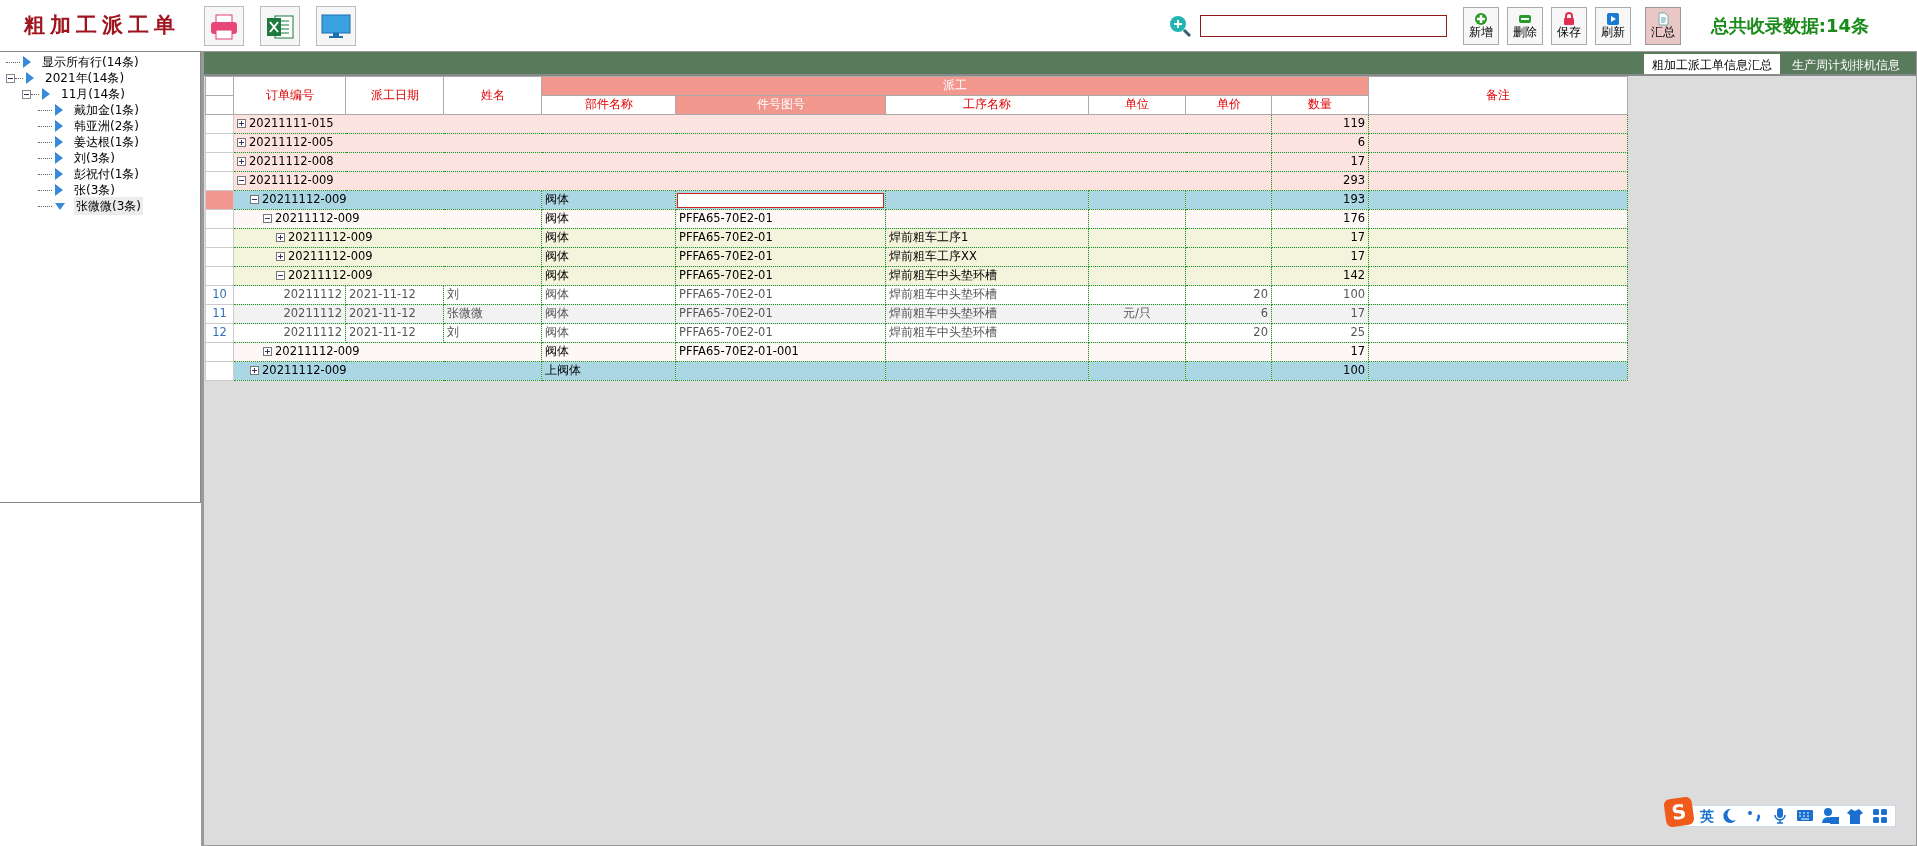 The height and width of the screenshot is (846, 1917). I want to click on toolbar-button: 新增, so click(1480, 25).